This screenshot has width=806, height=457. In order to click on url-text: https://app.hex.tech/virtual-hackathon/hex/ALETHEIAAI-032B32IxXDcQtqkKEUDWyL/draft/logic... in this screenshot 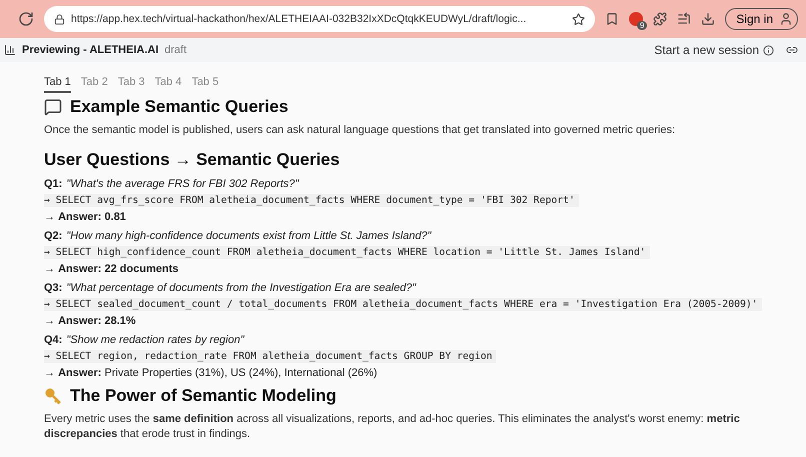, I will do `click(298, 19)`.